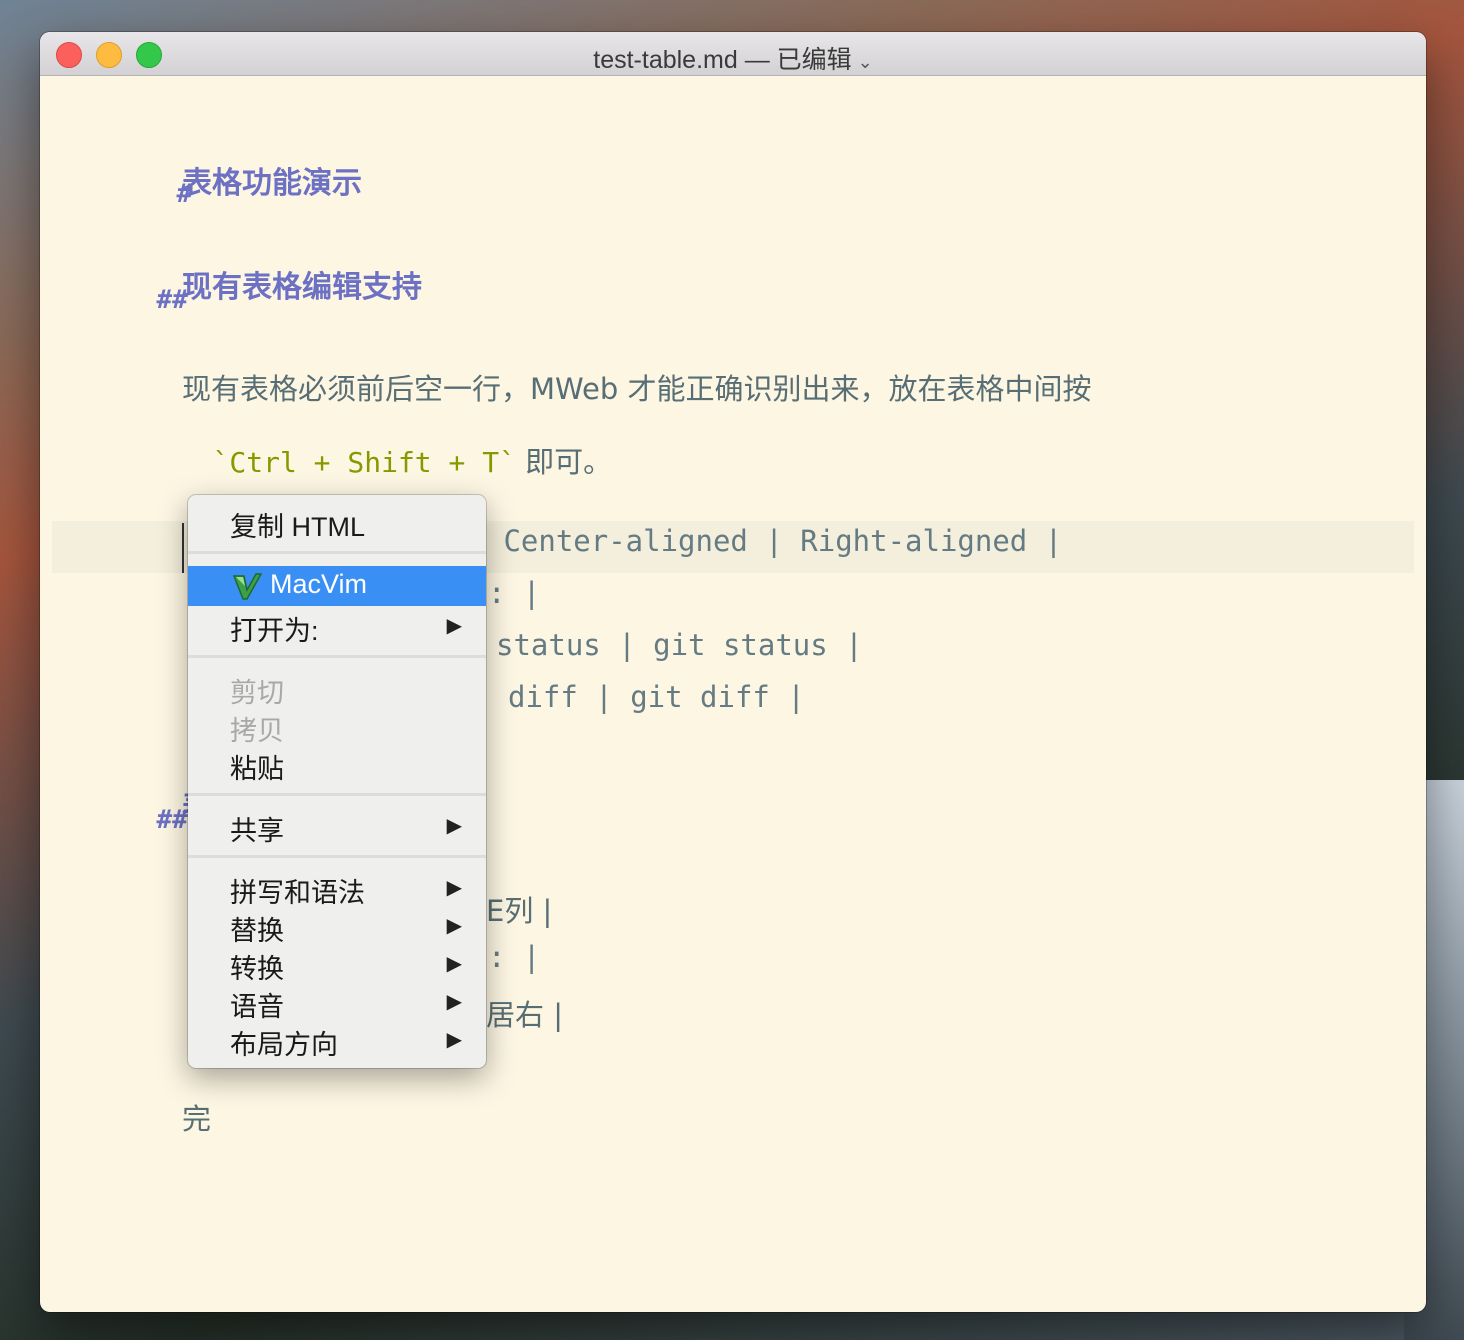 This screenshot has width=1464, height=1340. I want to click on menu-item-substitutions: 替换 ▶, so click(337, 926).